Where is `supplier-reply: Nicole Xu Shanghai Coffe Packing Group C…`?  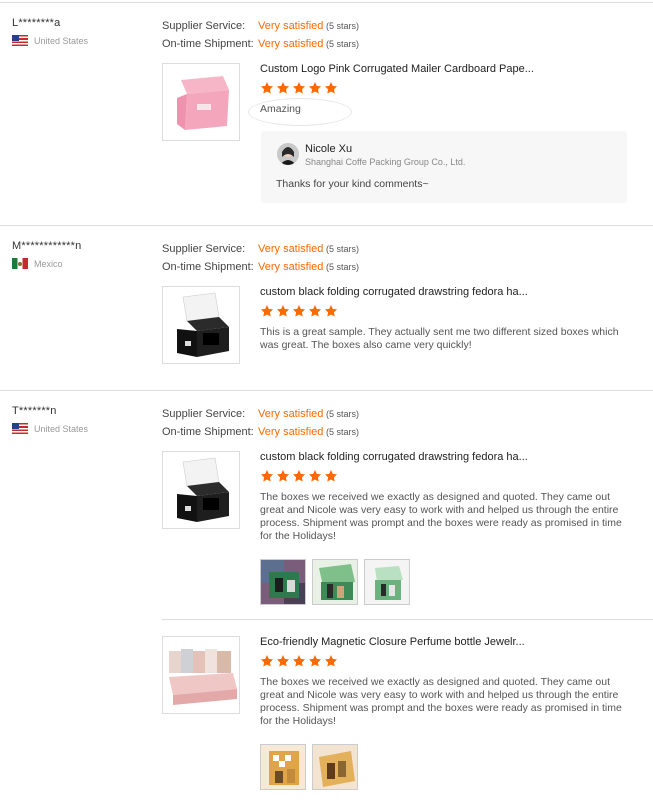
supplier-reply: Nicole Xu Shanghai Coffe Packing Group C… is located at coordinates (444, 167).